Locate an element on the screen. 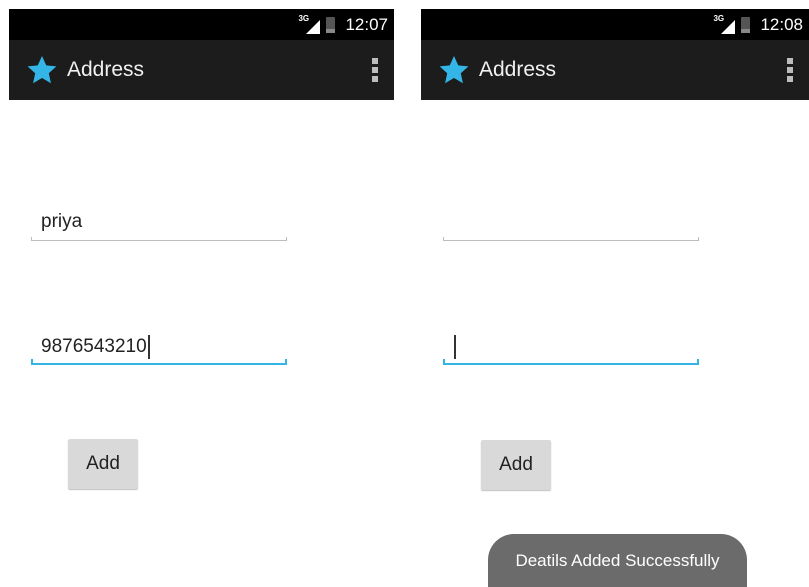  toast-text: Deatils Added Successfully is located at coordinates (617, 560).